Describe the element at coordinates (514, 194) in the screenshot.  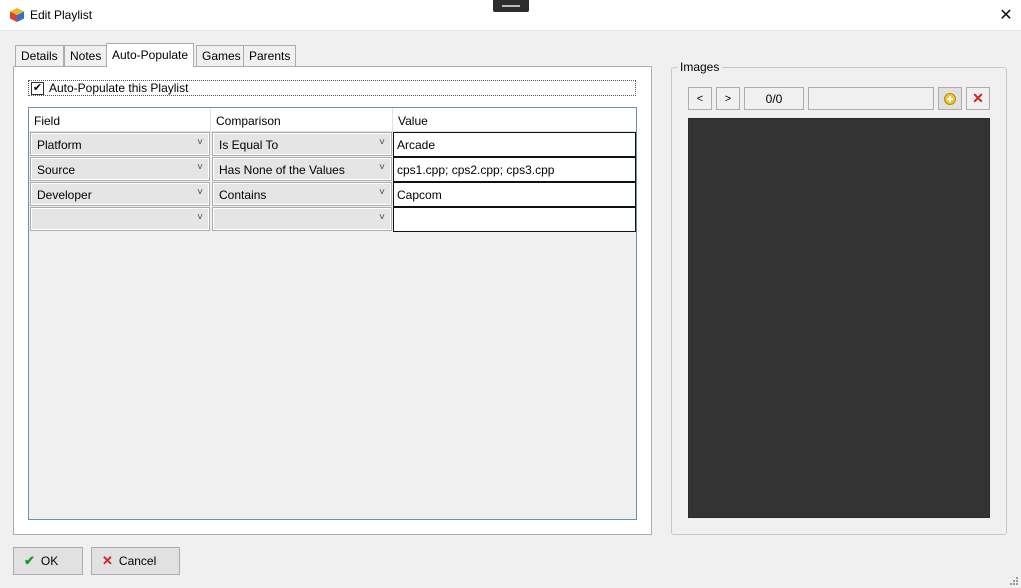
I see `value-input: Capcom` at that location.